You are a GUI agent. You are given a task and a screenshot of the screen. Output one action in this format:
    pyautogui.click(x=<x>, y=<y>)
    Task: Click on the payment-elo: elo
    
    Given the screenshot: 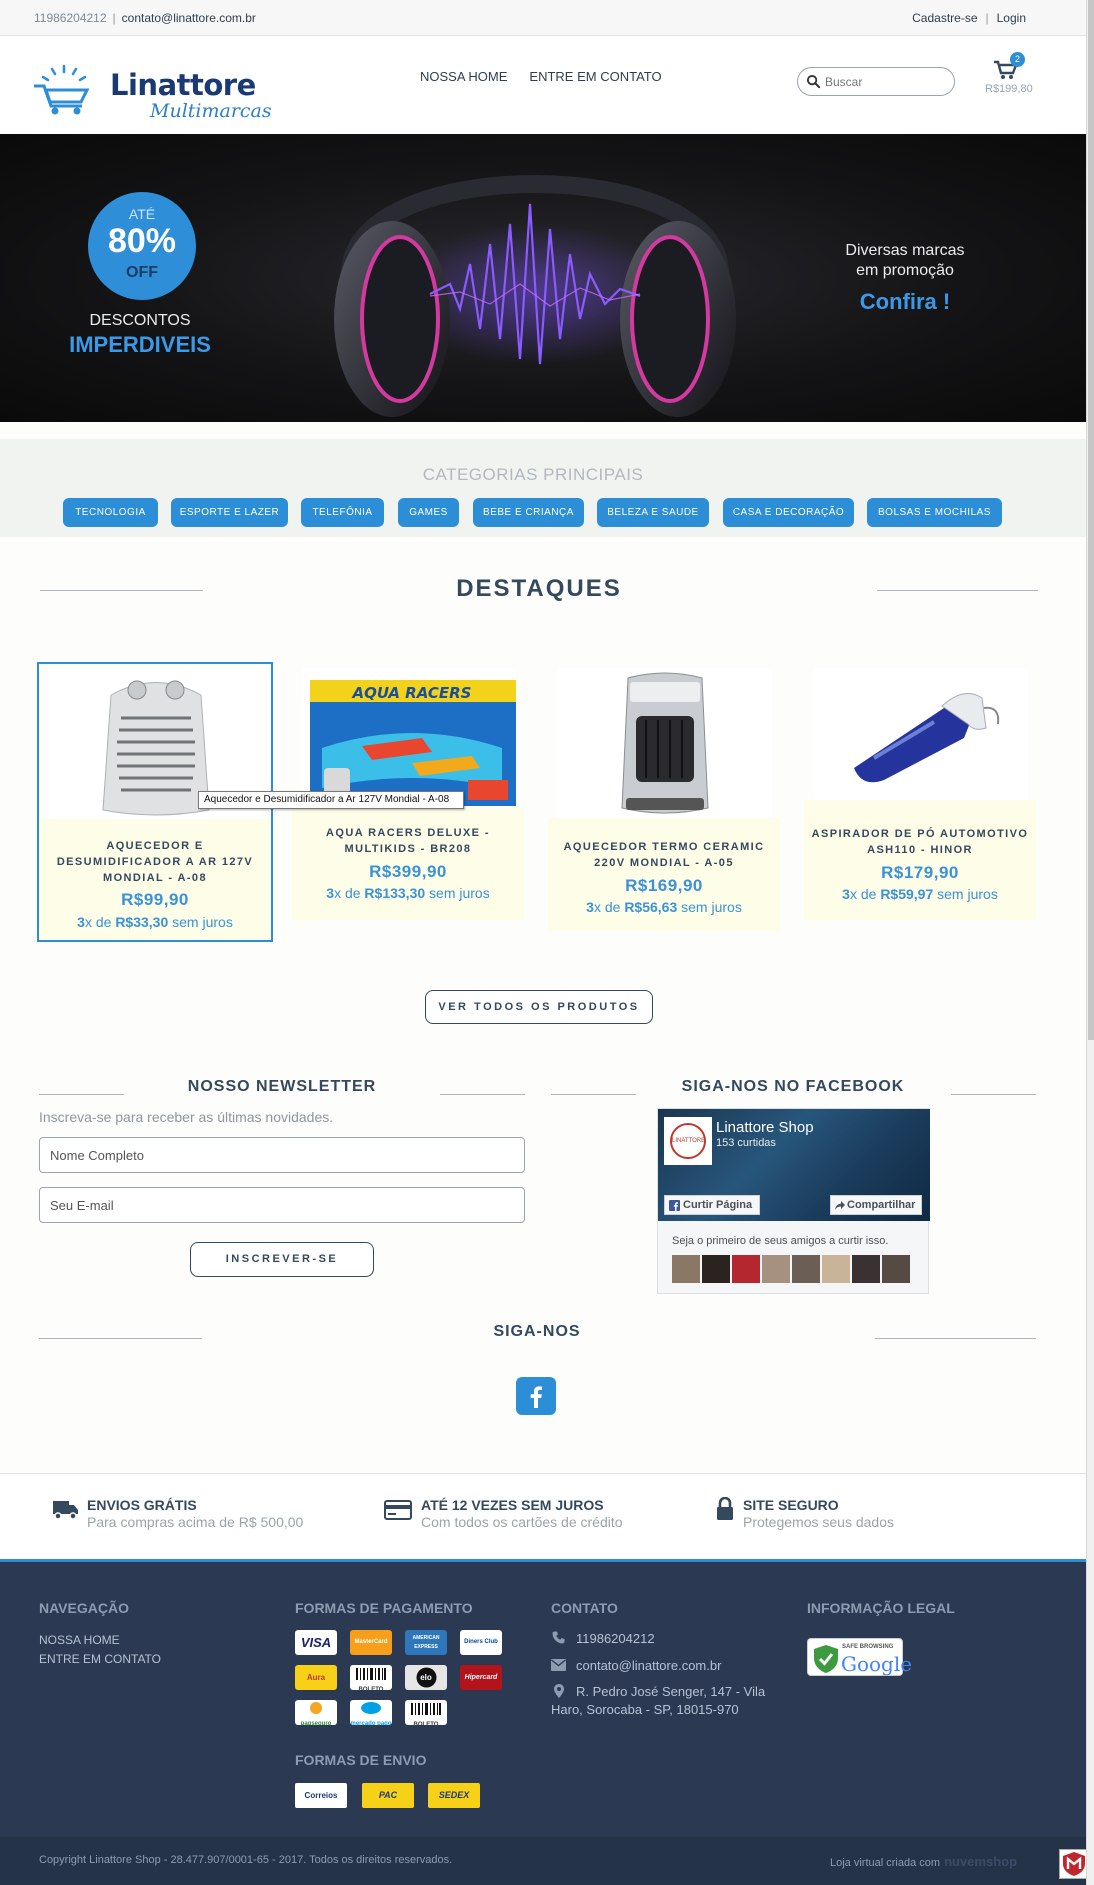 What is the action you would take?
    pyautogui.click(x=426, y=1677)
    